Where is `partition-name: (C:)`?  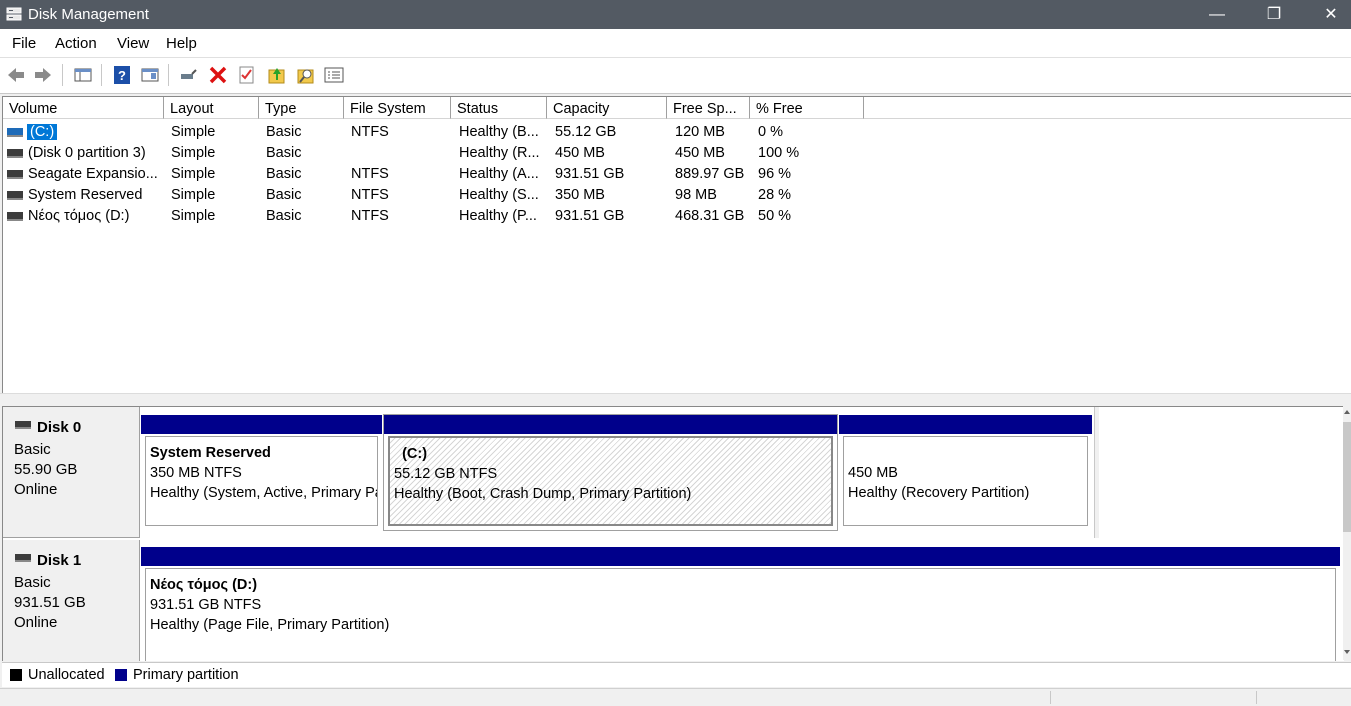
partition-name: (C:) is located at coordinates (415, 454).